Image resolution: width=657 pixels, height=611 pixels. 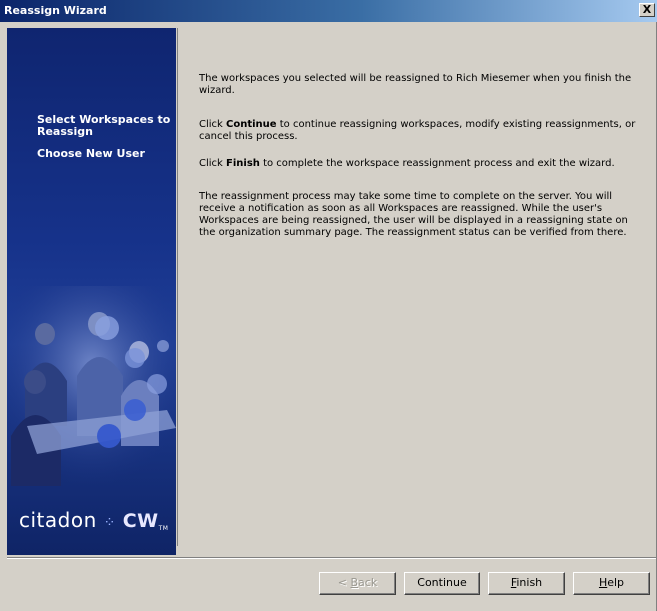 What do you see at coordinates (55, 10) in the screenshot?
I see `window-title: Reassign Wizard` at bounding box center [55, 10].